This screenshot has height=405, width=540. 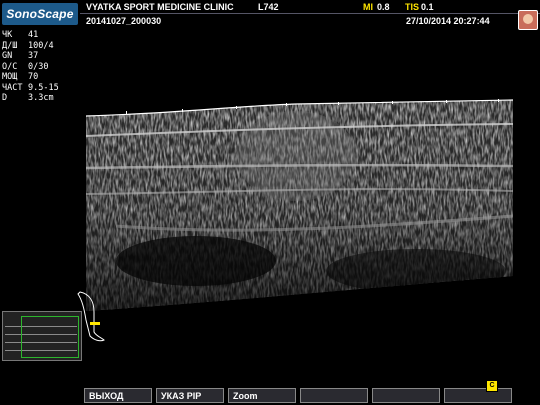 What do you see at coordinates (310, 13) in the screenshot?
I see `header-divider` at bounding box center [310, 13].